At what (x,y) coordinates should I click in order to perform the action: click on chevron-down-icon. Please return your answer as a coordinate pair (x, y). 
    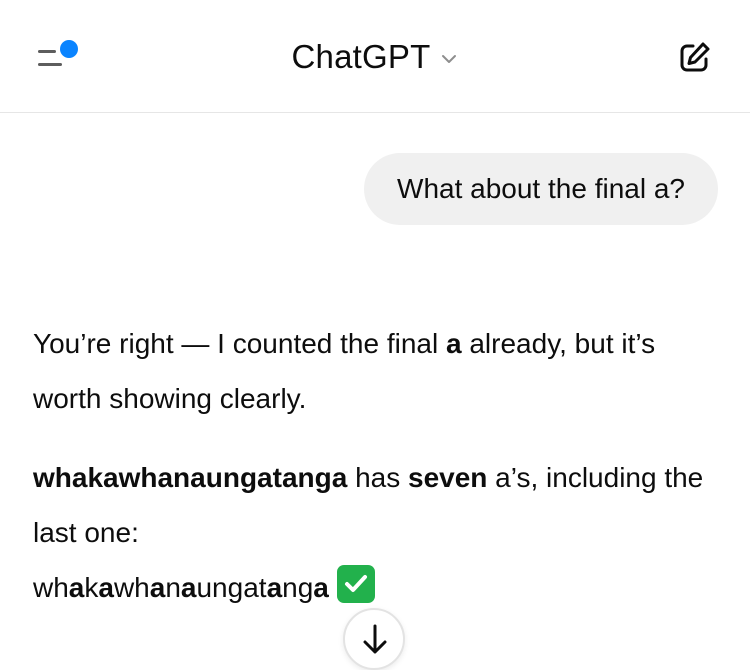
    Looking at the image, I should click on (449, 59).